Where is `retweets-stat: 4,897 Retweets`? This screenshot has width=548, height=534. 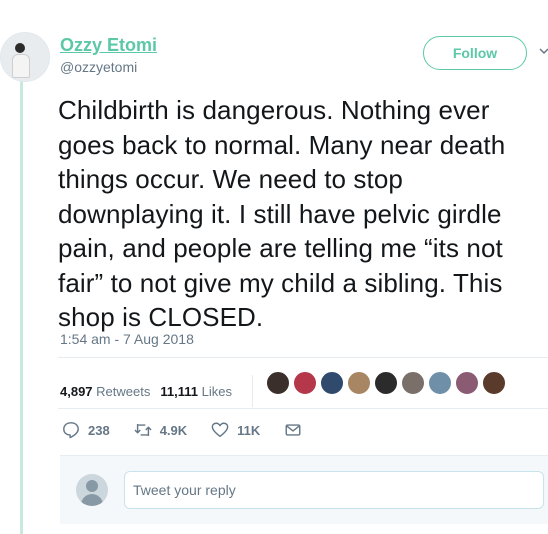
retweets-stat: 4,897 Retweets is located at coordinates (105, 391).